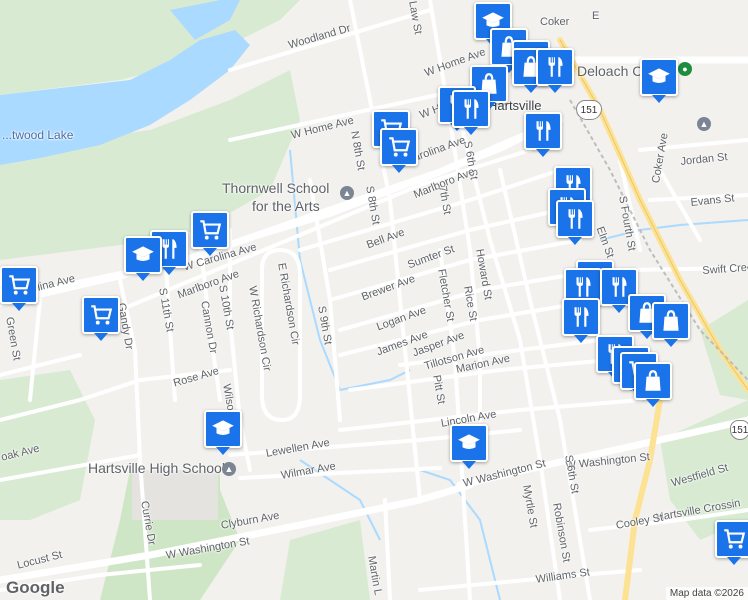  What do you see at coordinates (596, 16) in the screenshot?
I see `street-label: E` at bounding box center [596, 16].